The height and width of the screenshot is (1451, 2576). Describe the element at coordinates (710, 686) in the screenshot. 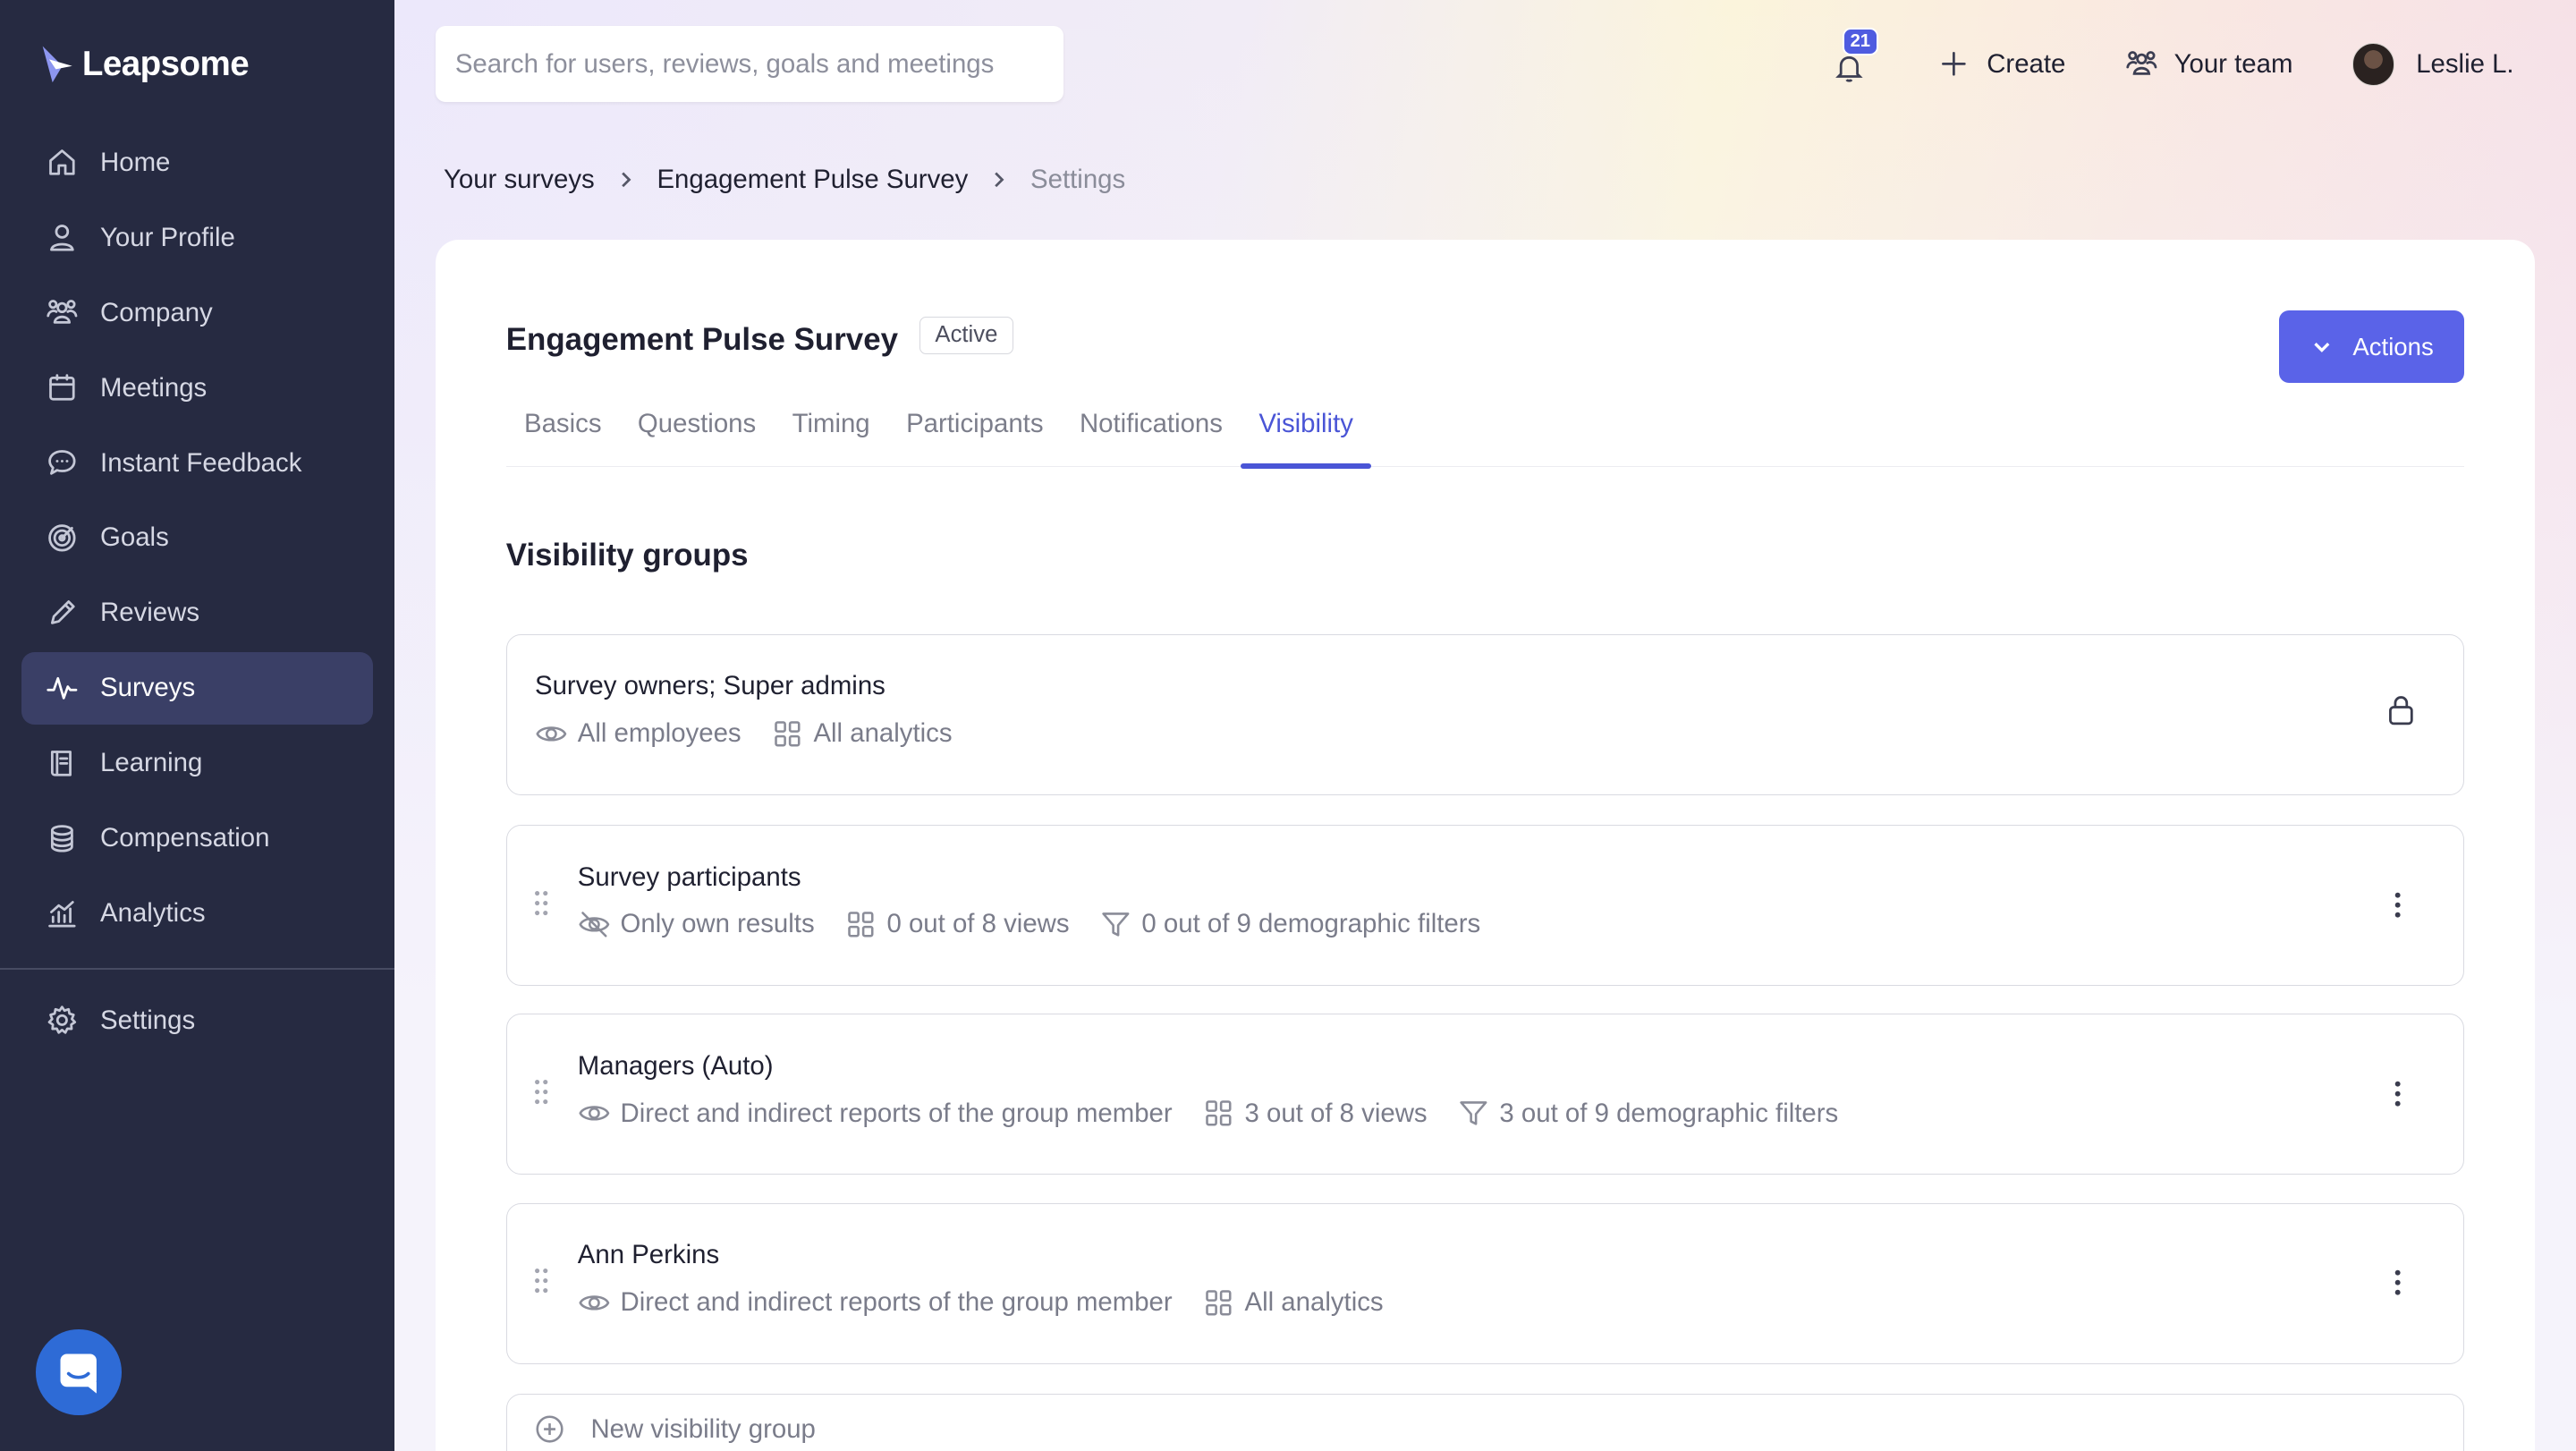

I see `group-name: Survey owners; Super admins` at that location.